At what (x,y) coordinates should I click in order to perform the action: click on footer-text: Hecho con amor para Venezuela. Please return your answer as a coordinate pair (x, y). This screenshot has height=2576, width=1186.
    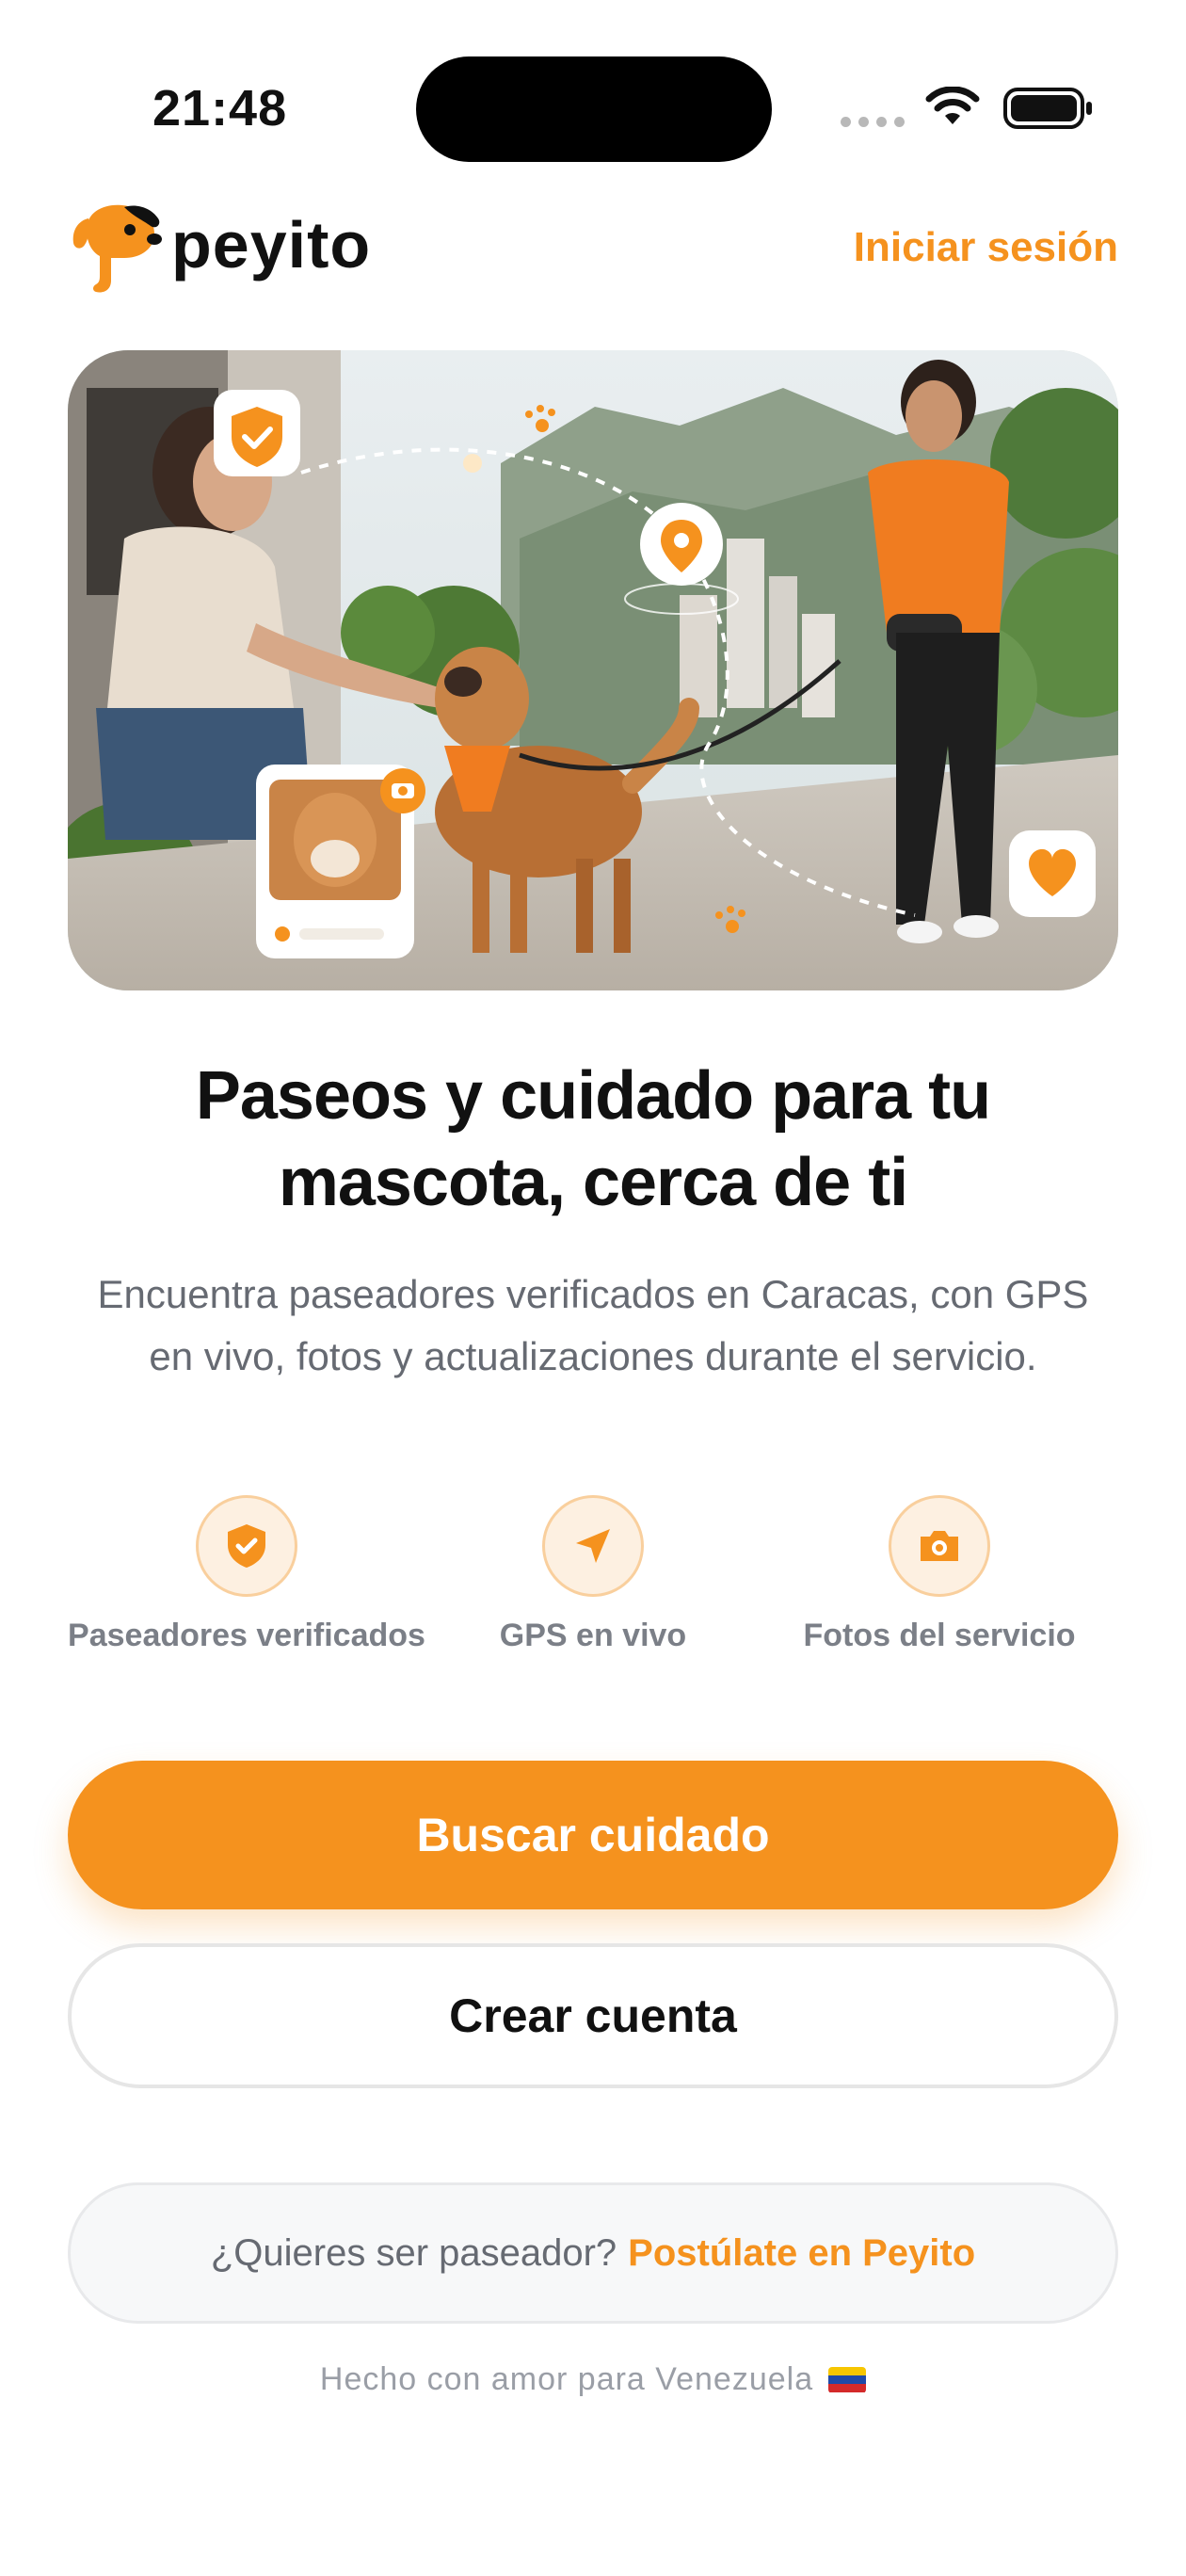
    Looking at the image, I should click on (566, 2379).